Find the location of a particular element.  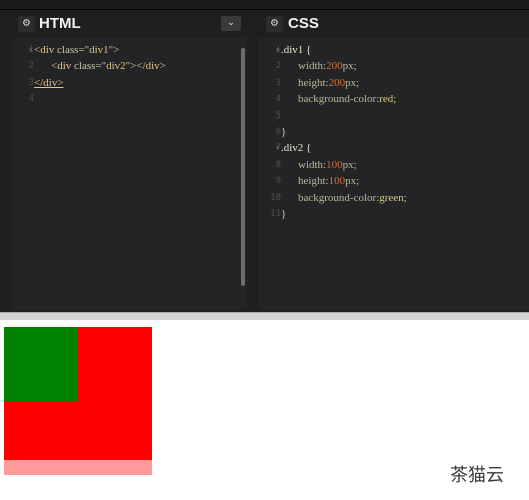

editor-result-divider is located at coordinates (264, 316).